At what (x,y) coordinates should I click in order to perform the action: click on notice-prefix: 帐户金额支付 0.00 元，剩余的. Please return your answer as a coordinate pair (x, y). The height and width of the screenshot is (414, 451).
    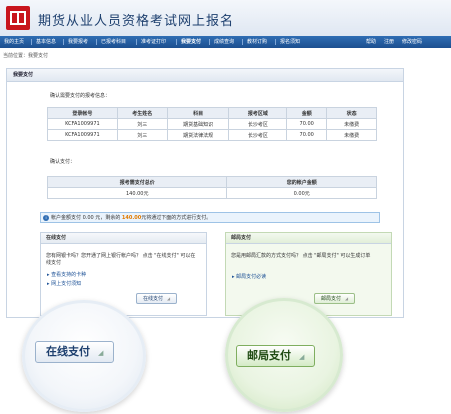
    Looking at the image, I should click on (86, 218).